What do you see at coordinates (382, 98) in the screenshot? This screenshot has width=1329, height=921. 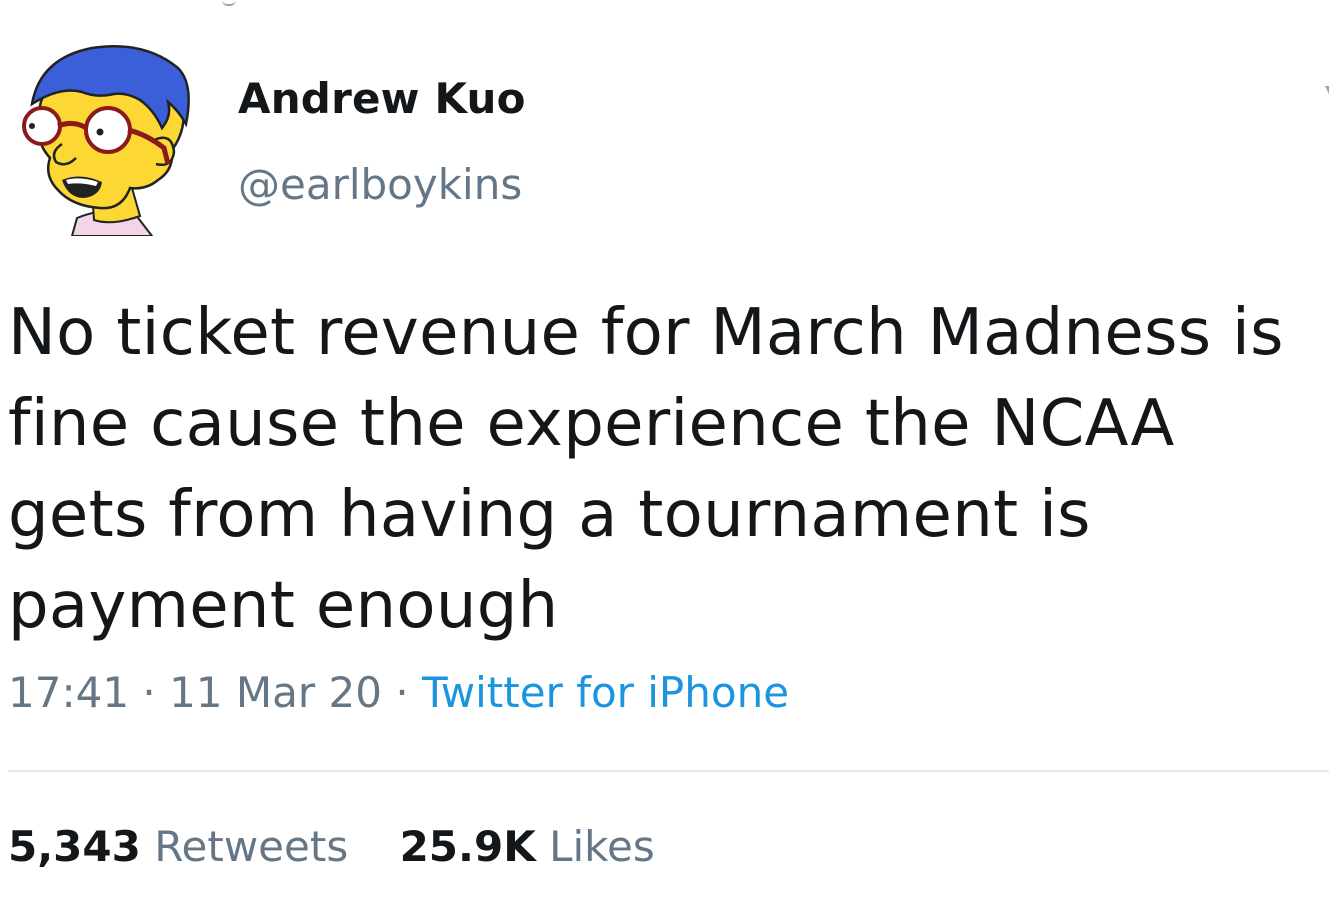 I see `display-name: Andrew Kuo` at bounding box center [382, 98].